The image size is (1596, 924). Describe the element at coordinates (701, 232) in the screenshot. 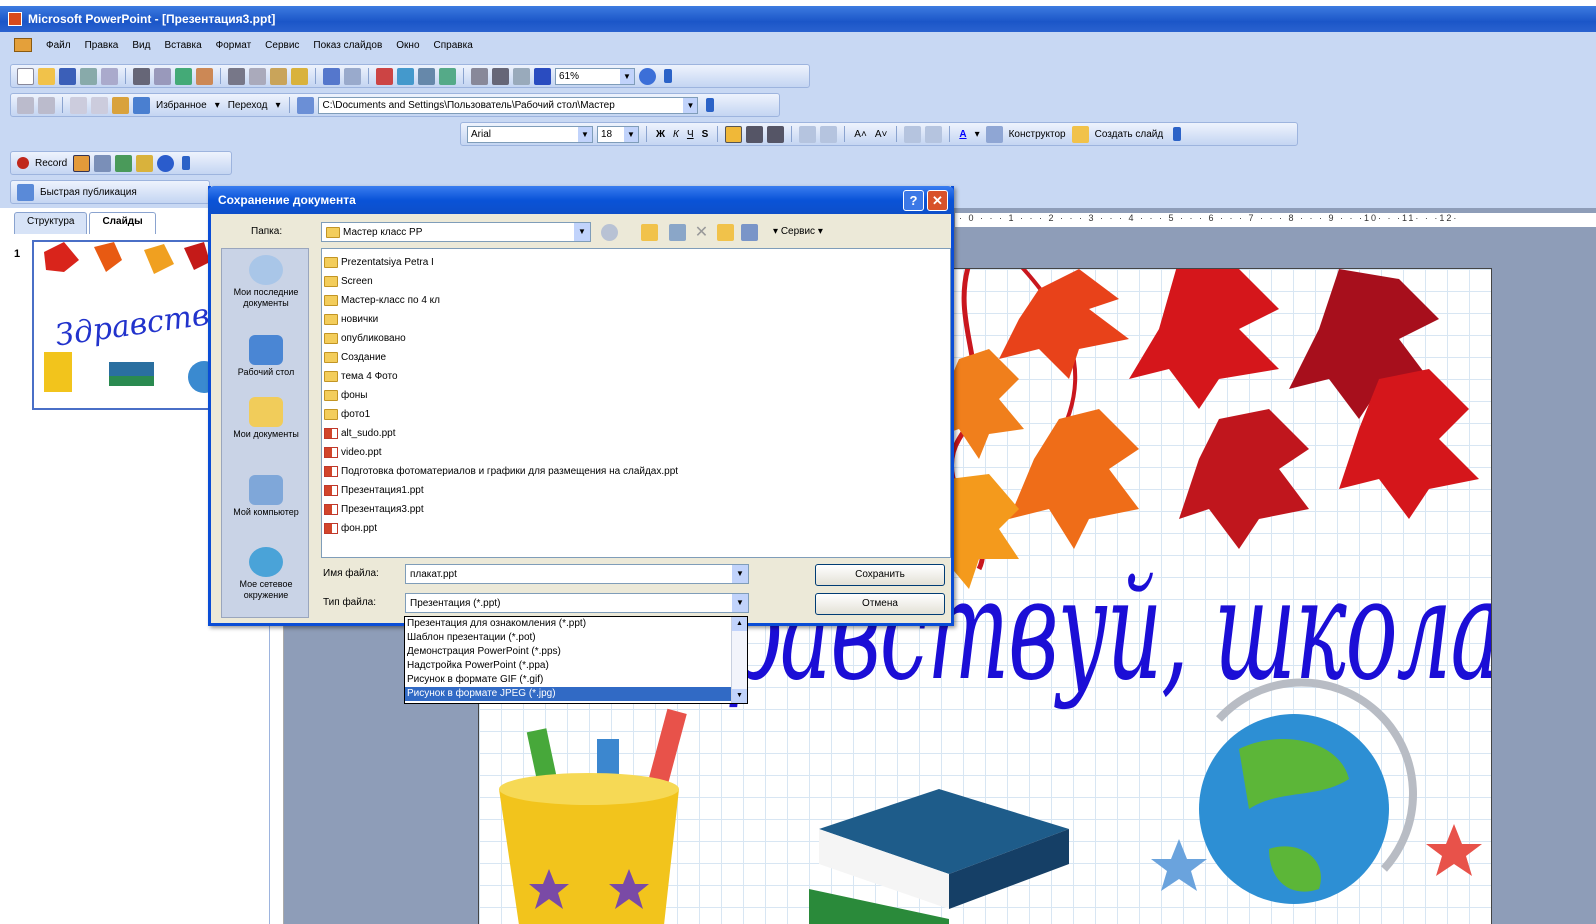

I see `delete-icon: ✕` at that location.